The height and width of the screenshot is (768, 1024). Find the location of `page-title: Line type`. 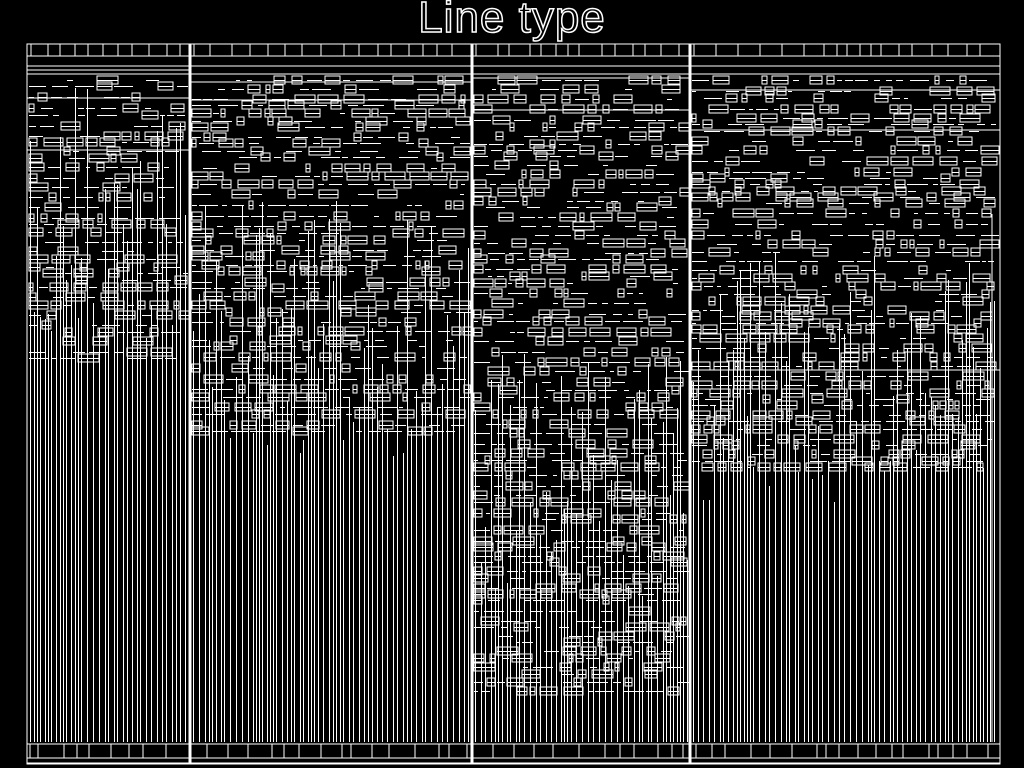

page-title: Line type is located at coordinates (511, 21).